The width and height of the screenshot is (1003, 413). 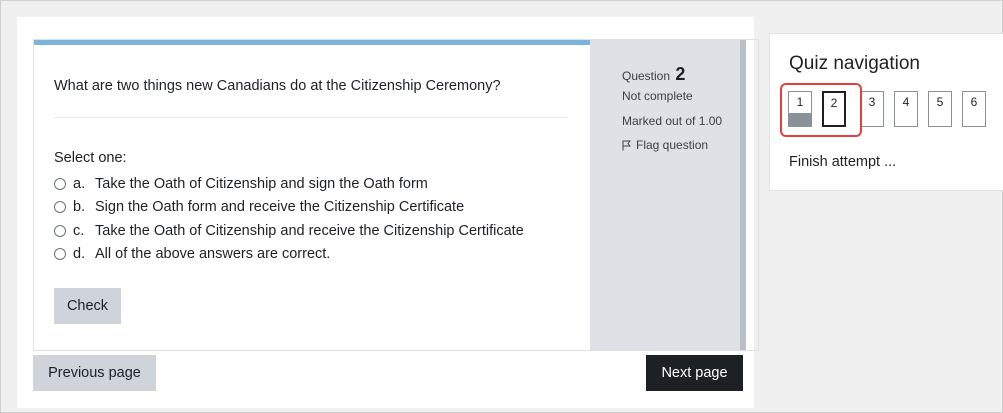 I want to click on flag-icon, so click(x=626, y=145).